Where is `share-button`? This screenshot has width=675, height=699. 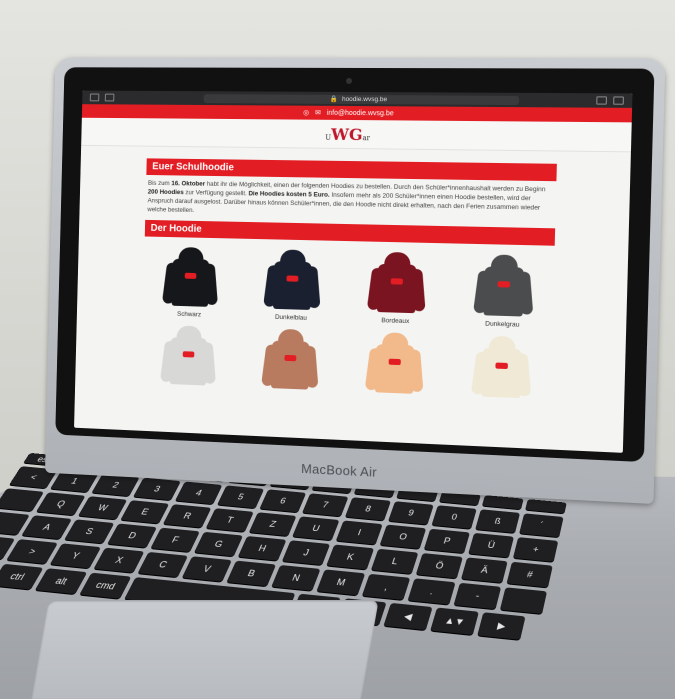
share-button is located at coordinates (601, 100).